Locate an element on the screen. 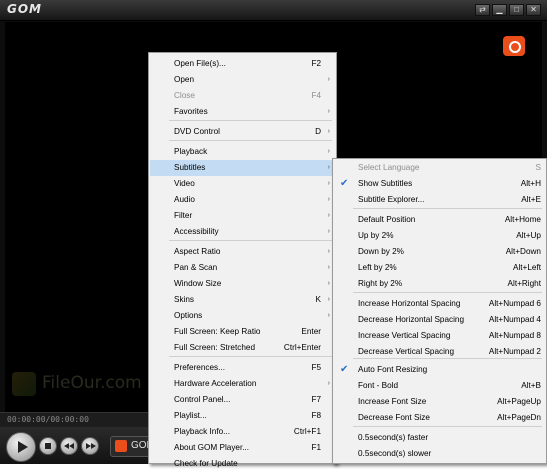 This screenshot has width=547, height=472. menu-item-shortcut: Alt+Down is located at coordinates (523, 251).